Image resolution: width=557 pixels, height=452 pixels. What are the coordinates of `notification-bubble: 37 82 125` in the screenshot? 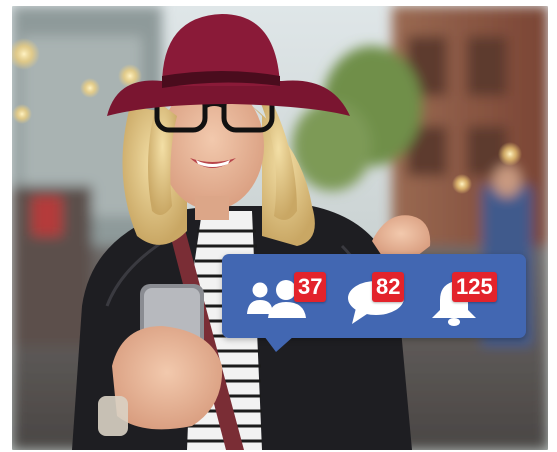 It's located at (374, 296).